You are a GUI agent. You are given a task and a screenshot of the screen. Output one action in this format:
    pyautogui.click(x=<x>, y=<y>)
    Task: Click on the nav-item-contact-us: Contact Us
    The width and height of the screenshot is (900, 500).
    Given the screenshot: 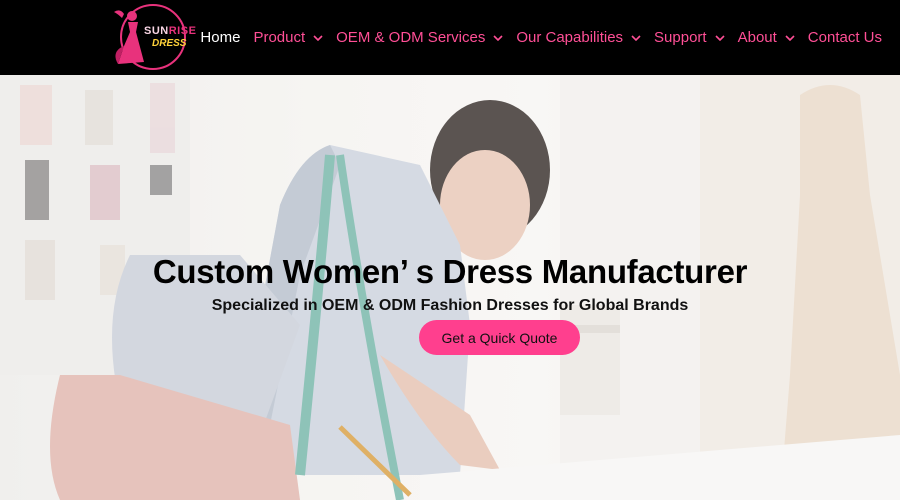 What is the action you would take?
    pyautogui.click(x=845, y=37)
    